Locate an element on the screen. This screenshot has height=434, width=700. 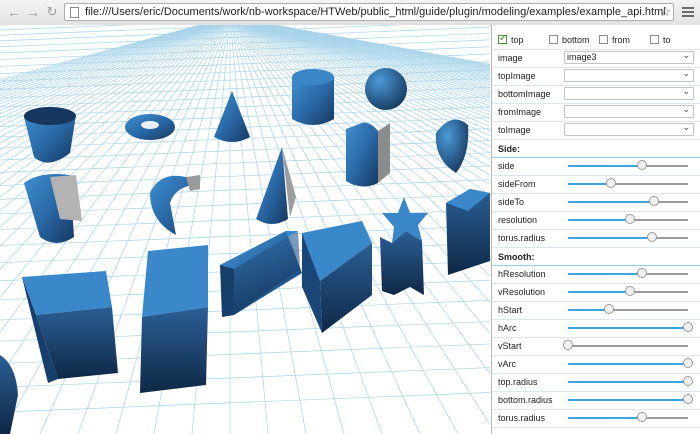
shape-box is located at coordinates (174, 319).